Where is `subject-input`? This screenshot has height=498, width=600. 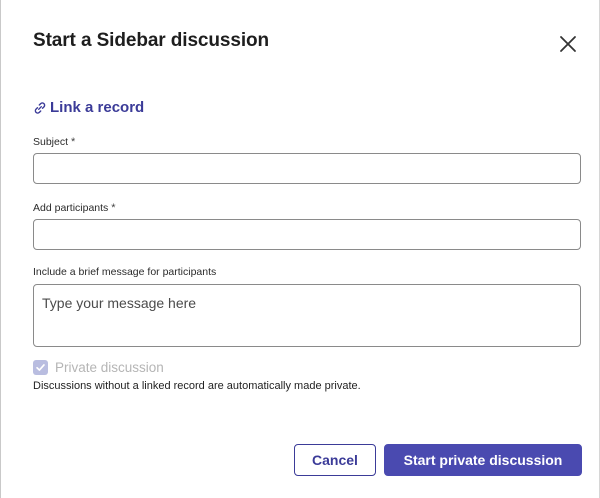
subject-input is located at coordinates (307, 168).